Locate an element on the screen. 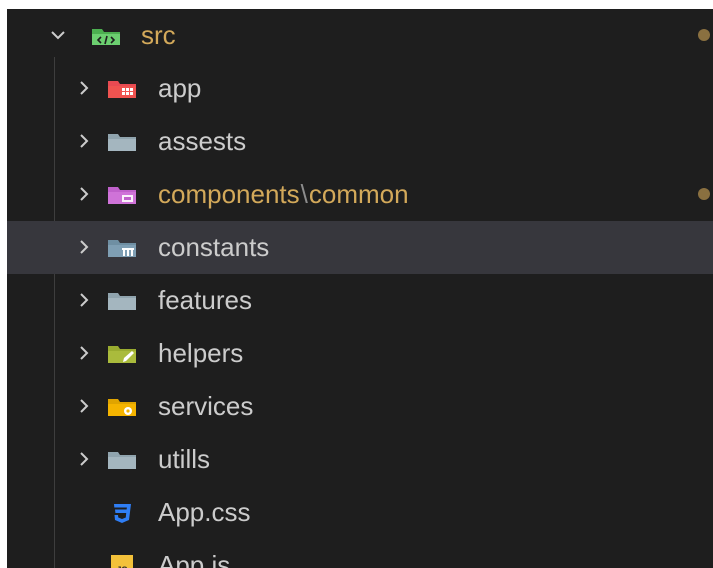 The image size is (713, 568). src-folder-icon is located at coordinates (106, 37).